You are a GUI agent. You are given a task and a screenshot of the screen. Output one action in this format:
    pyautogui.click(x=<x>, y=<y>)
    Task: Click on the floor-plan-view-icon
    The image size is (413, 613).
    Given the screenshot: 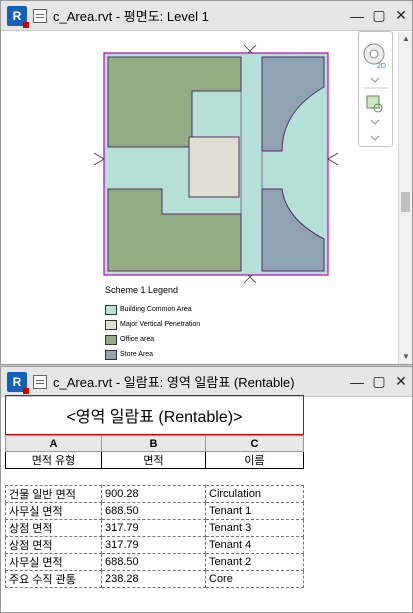 What is the action you would take?
    pyautogui.click(x=40, y=15)
    